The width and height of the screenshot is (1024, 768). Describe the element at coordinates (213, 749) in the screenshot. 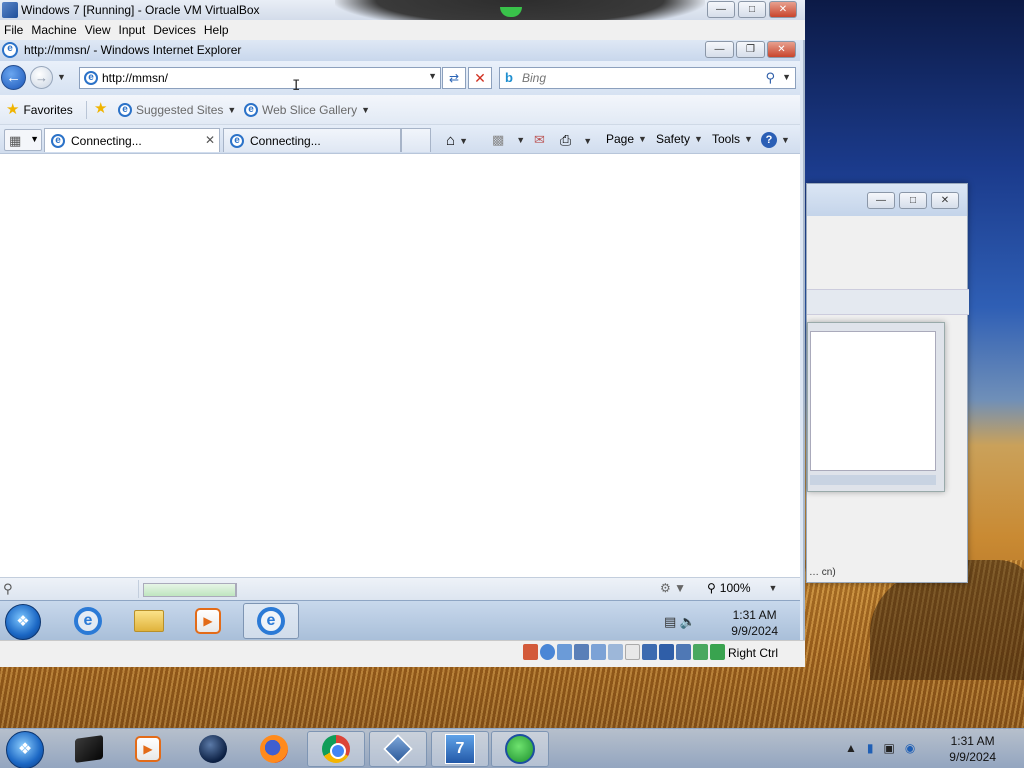

I see `taskbar-app-orb` at that location.